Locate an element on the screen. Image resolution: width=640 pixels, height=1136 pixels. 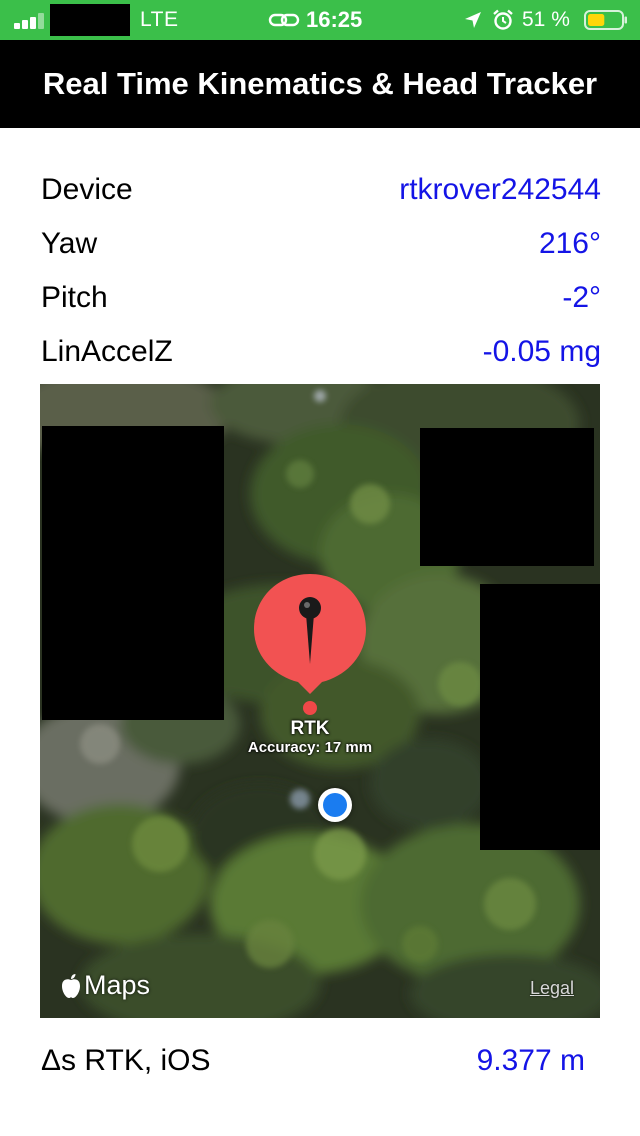
pitch-row: Pitch -2° is located at coordinates (321, 298).